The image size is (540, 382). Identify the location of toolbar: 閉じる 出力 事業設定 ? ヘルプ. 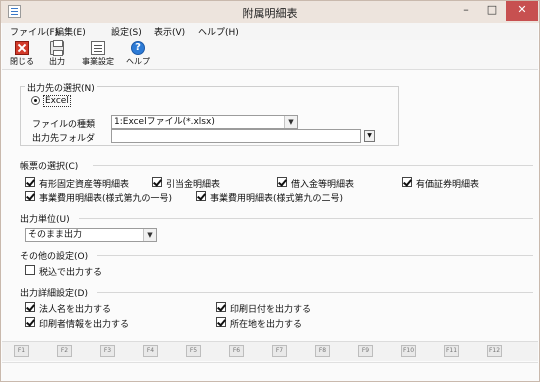
(270, 55).